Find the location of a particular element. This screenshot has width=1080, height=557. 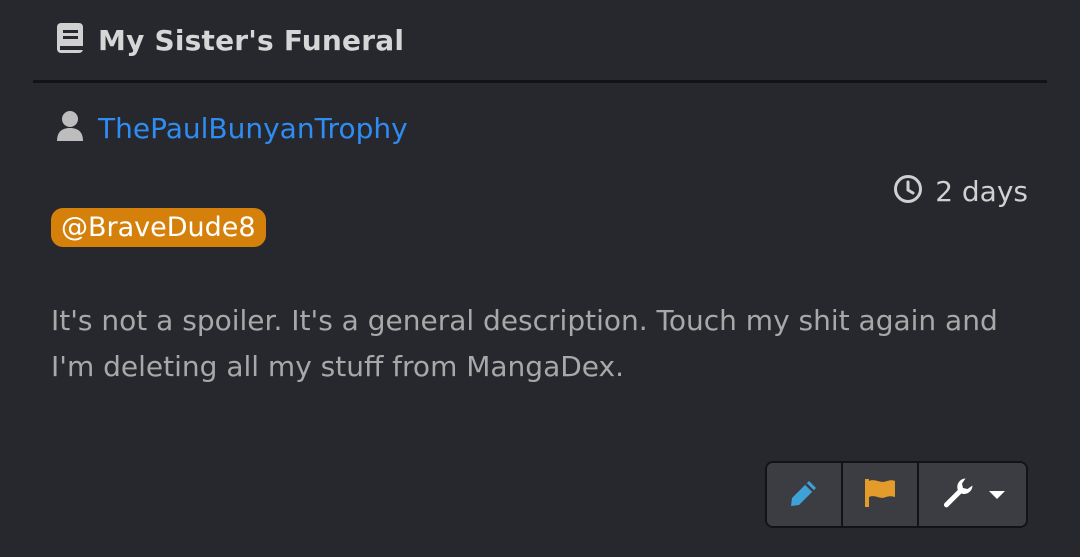

flag-icon is located at coordinates (880, 495).